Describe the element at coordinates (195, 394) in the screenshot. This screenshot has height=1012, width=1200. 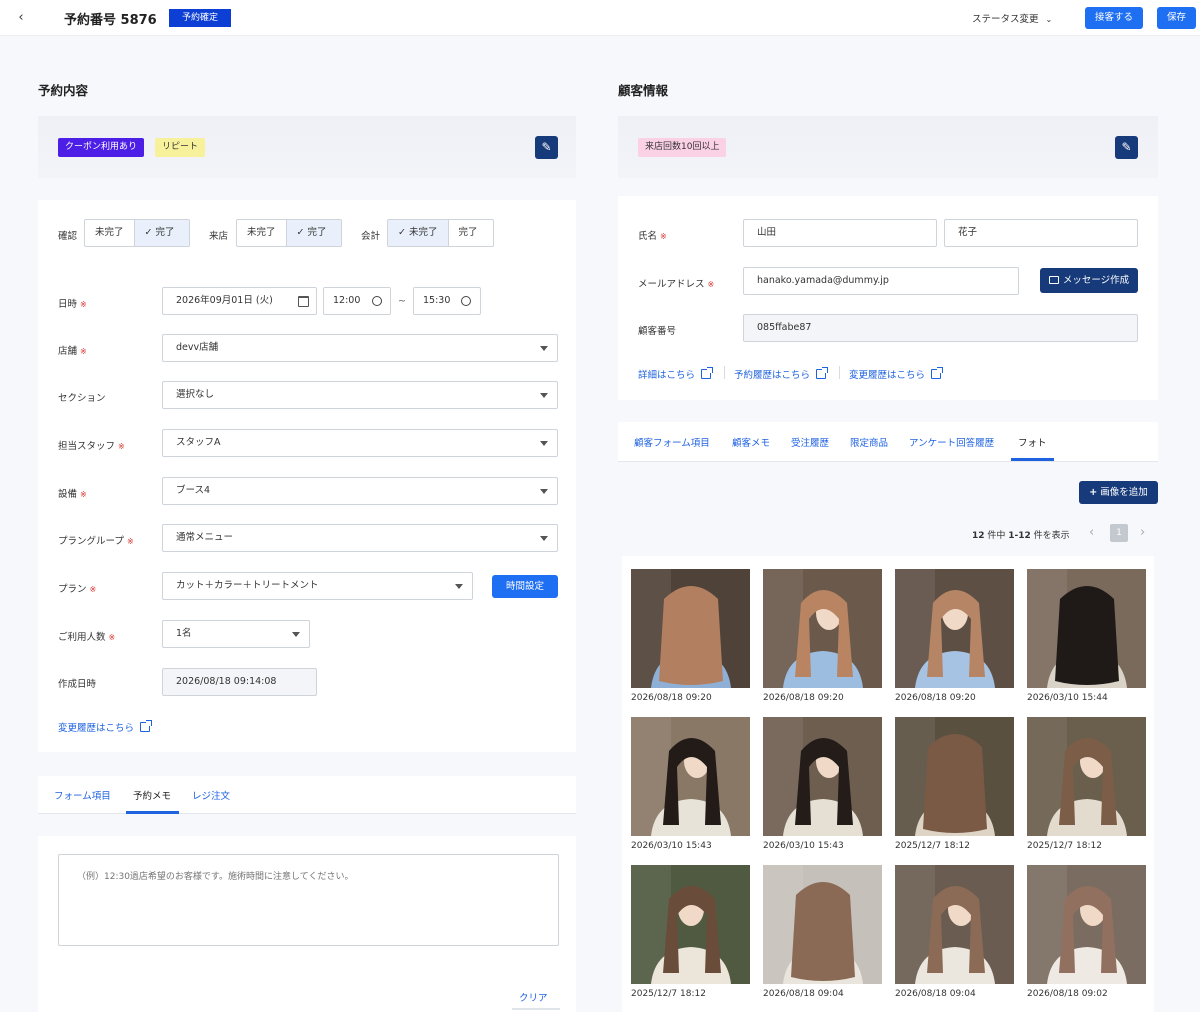
I see `section-select-value: 選択なし` at that location.